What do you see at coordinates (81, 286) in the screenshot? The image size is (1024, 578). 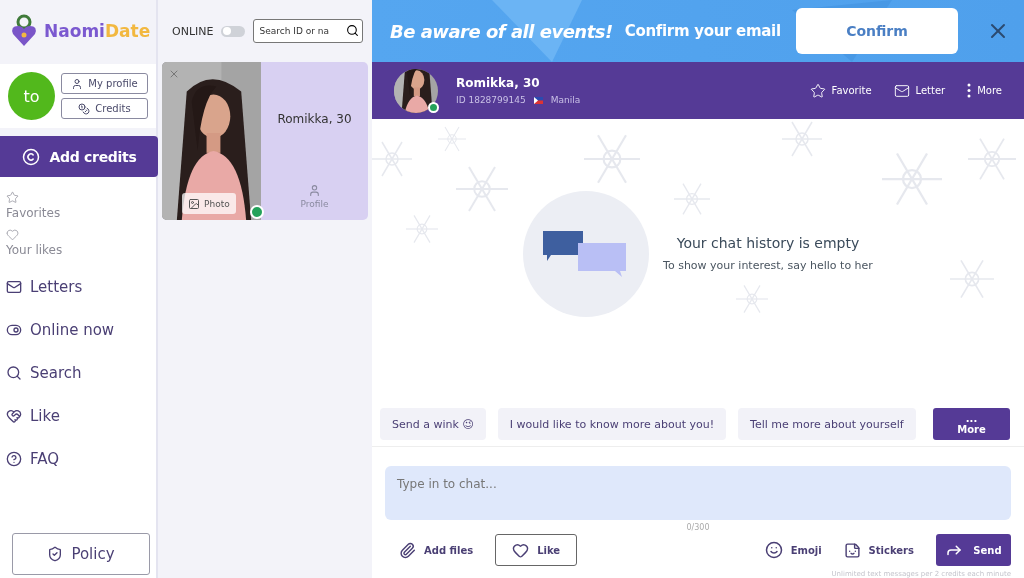 I see `sidebar-item: Letters` at bounding box center [81, 286].